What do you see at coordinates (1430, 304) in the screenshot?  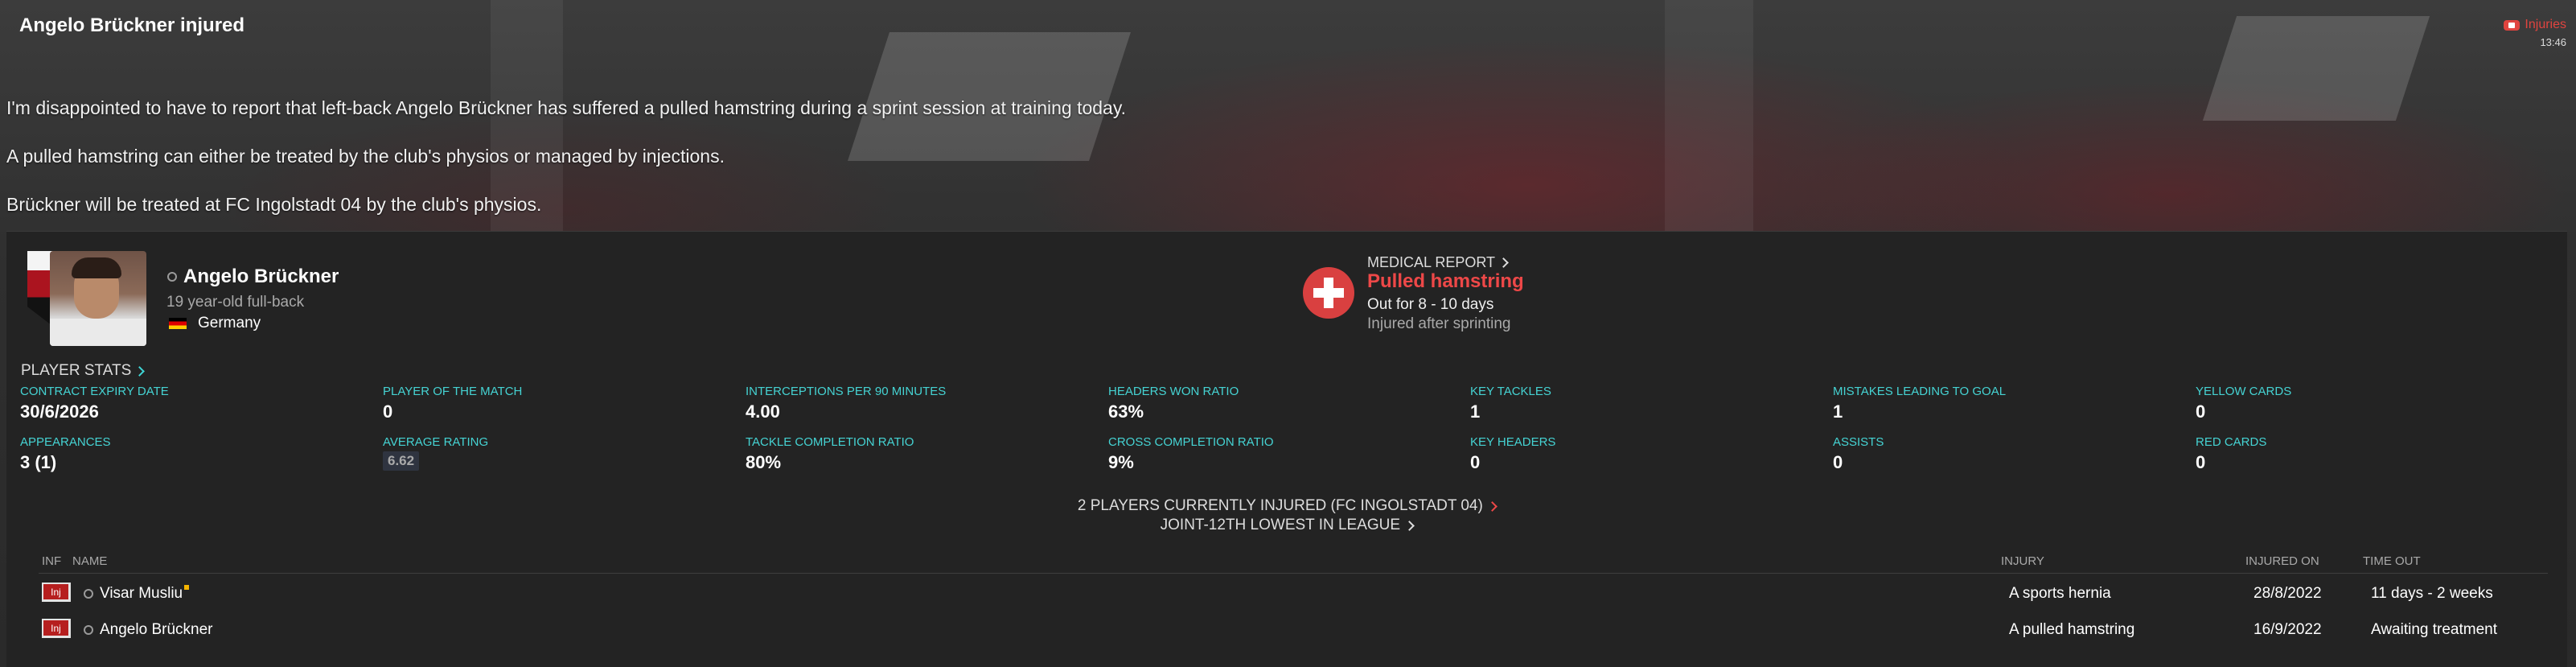 I see `injury-duration: Out for 8 - 10 days` at bounding box center [1430, 304].